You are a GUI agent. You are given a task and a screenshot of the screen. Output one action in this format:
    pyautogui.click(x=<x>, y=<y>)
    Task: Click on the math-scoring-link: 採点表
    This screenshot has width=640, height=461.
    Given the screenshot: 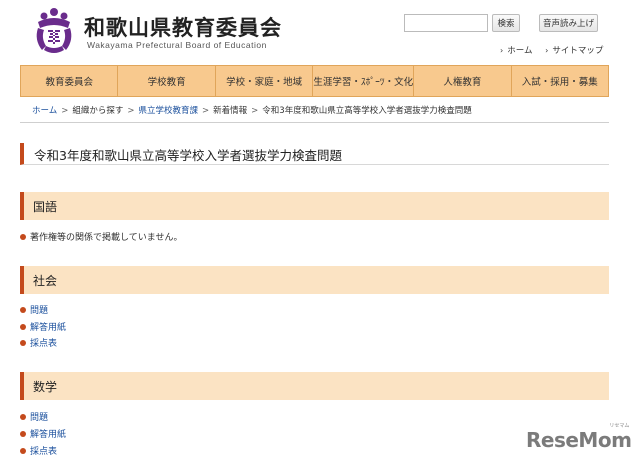 What is the action you would take?
    pyautogui.click(x=43, y=450)
    